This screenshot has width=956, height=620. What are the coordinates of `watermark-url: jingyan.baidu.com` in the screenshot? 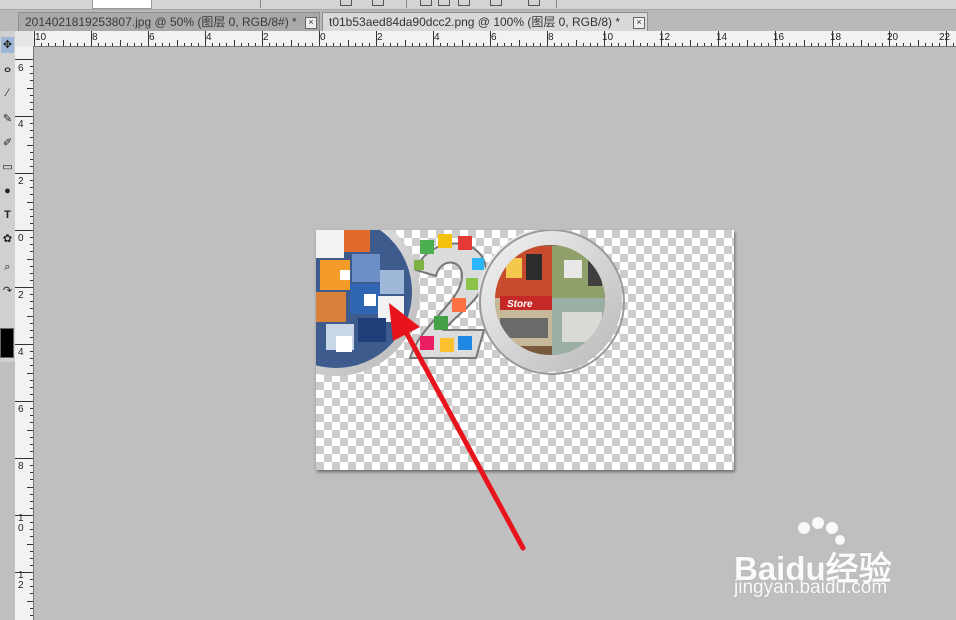 It's located at (811, 587).